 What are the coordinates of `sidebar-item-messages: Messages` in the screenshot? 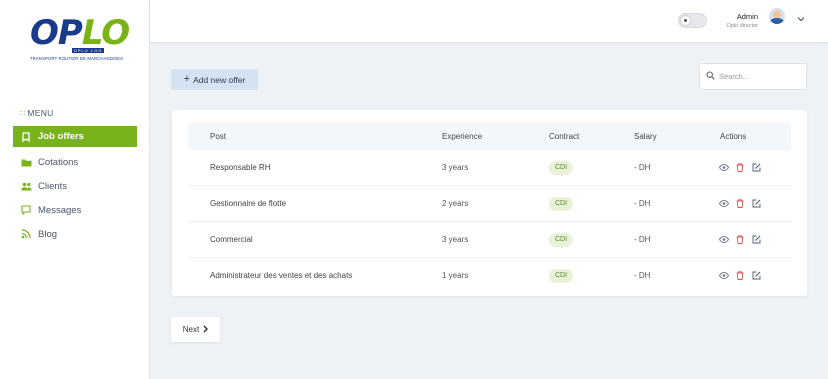 It's located at (75, 210).